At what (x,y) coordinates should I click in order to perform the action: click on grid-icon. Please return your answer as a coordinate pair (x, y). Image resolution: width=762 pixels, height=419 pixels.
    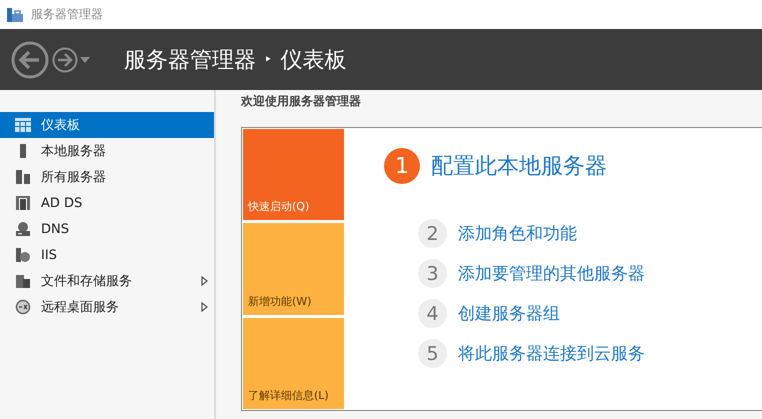
    Looking at the image, I should click on (23, 125).